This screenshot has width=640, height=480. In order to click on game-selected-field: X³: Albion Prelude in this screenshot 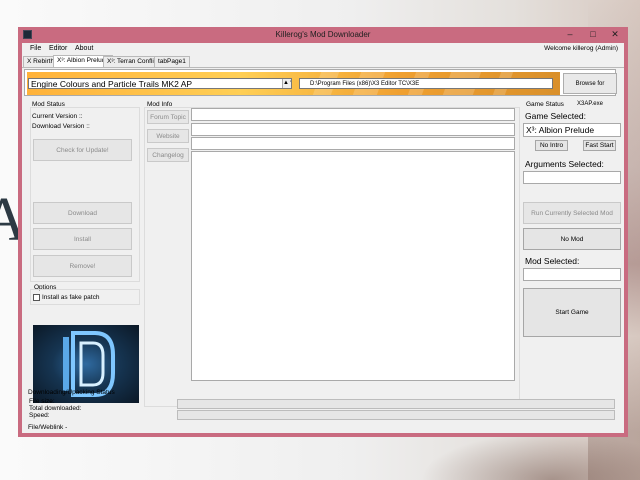, I will do `click(572, 130)`.